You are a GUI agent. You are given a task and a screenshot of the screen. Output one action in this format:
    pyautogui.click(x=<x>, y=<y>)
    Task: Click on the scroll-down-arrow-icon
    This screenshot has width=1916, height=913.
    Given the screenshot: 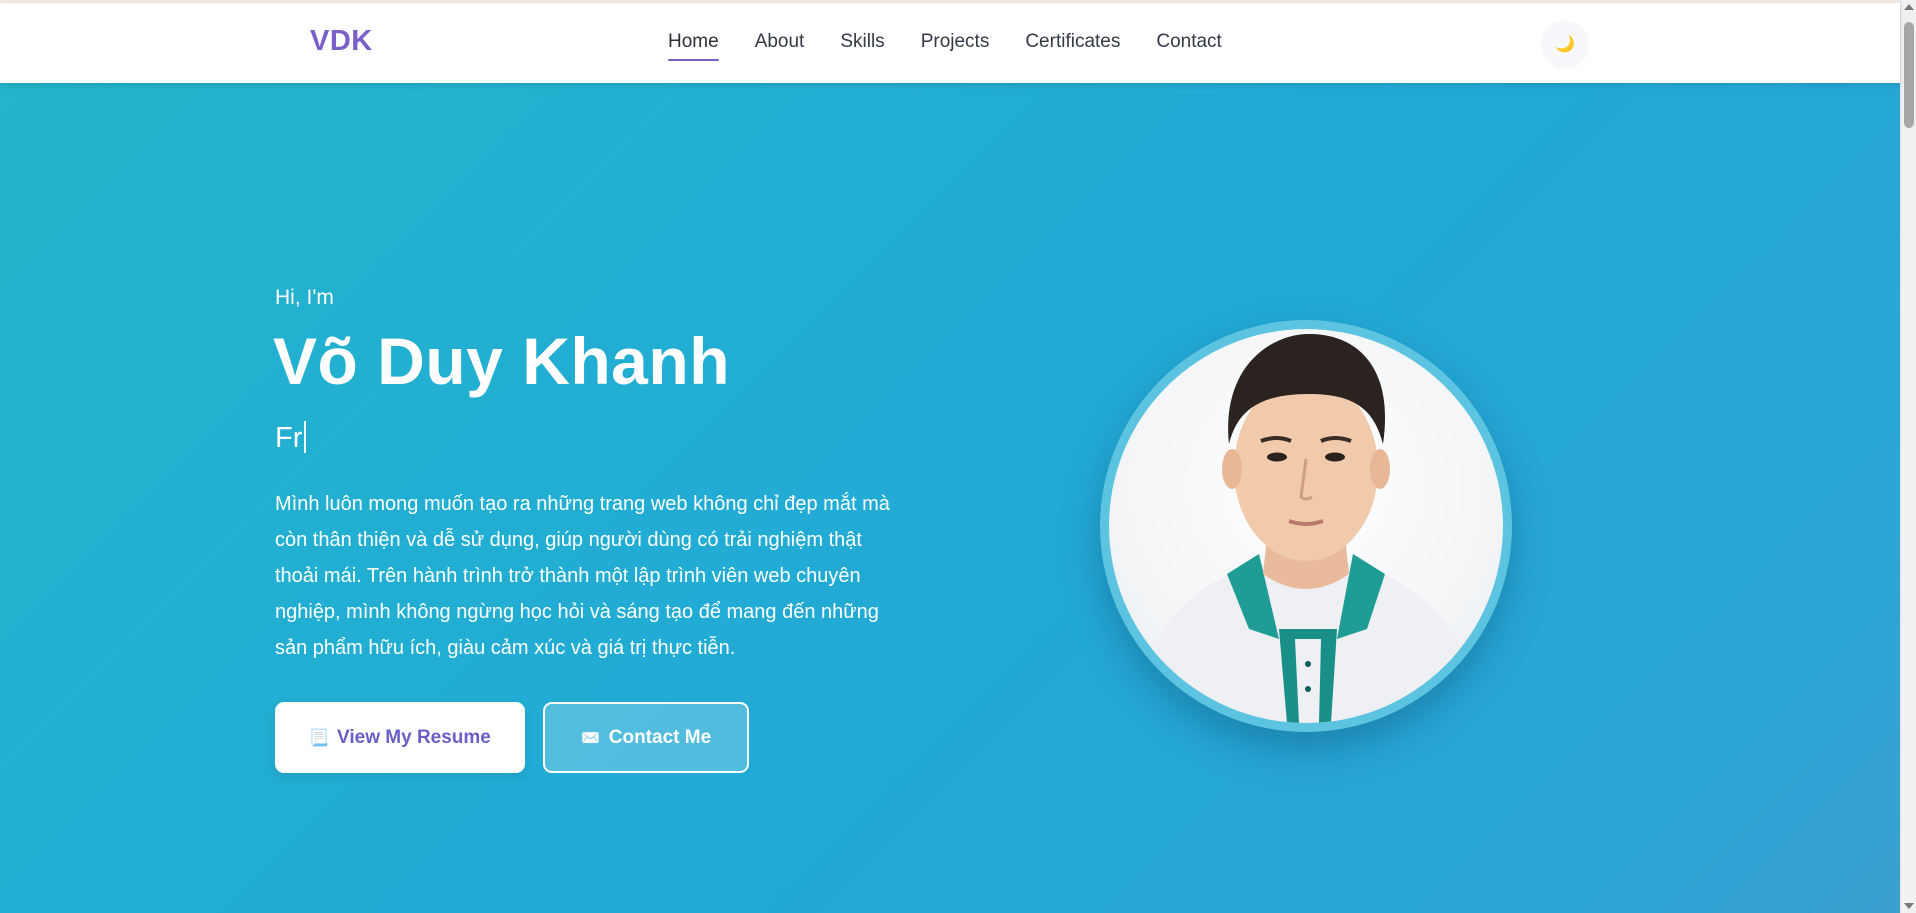 What is the action you would take?
    pyautogui.click(x=1909, y=906)
    